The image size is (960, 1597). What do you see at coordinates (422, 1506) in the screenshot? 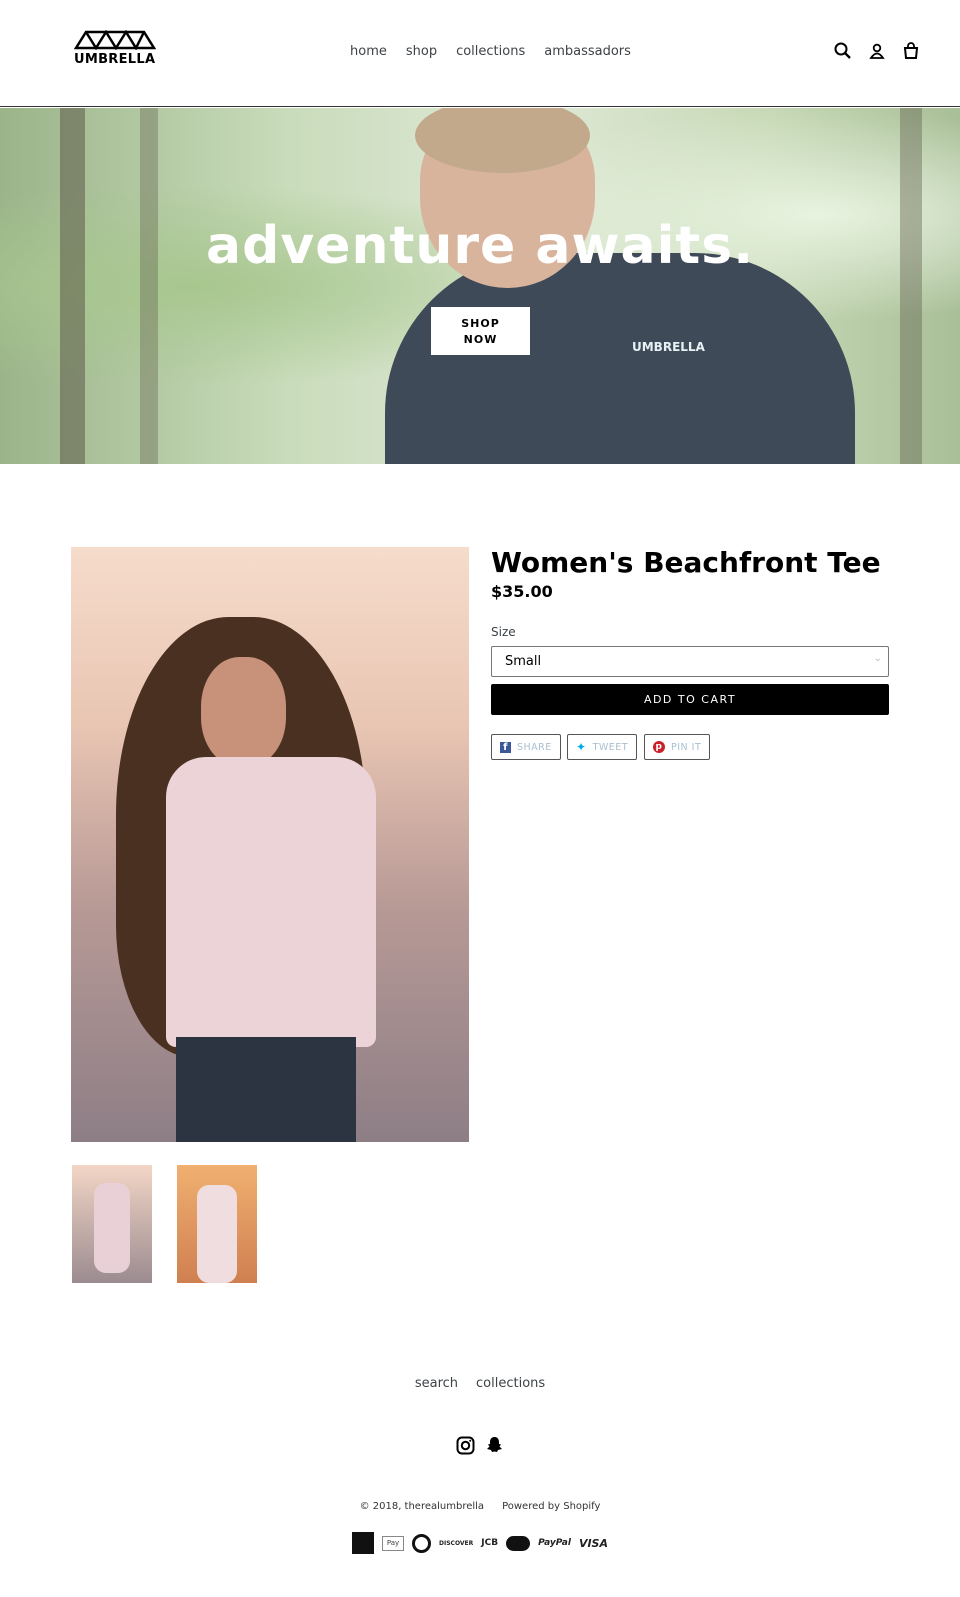
I see `copyright: © 2018, therealumbrella` at bounding box center [422, 1506].